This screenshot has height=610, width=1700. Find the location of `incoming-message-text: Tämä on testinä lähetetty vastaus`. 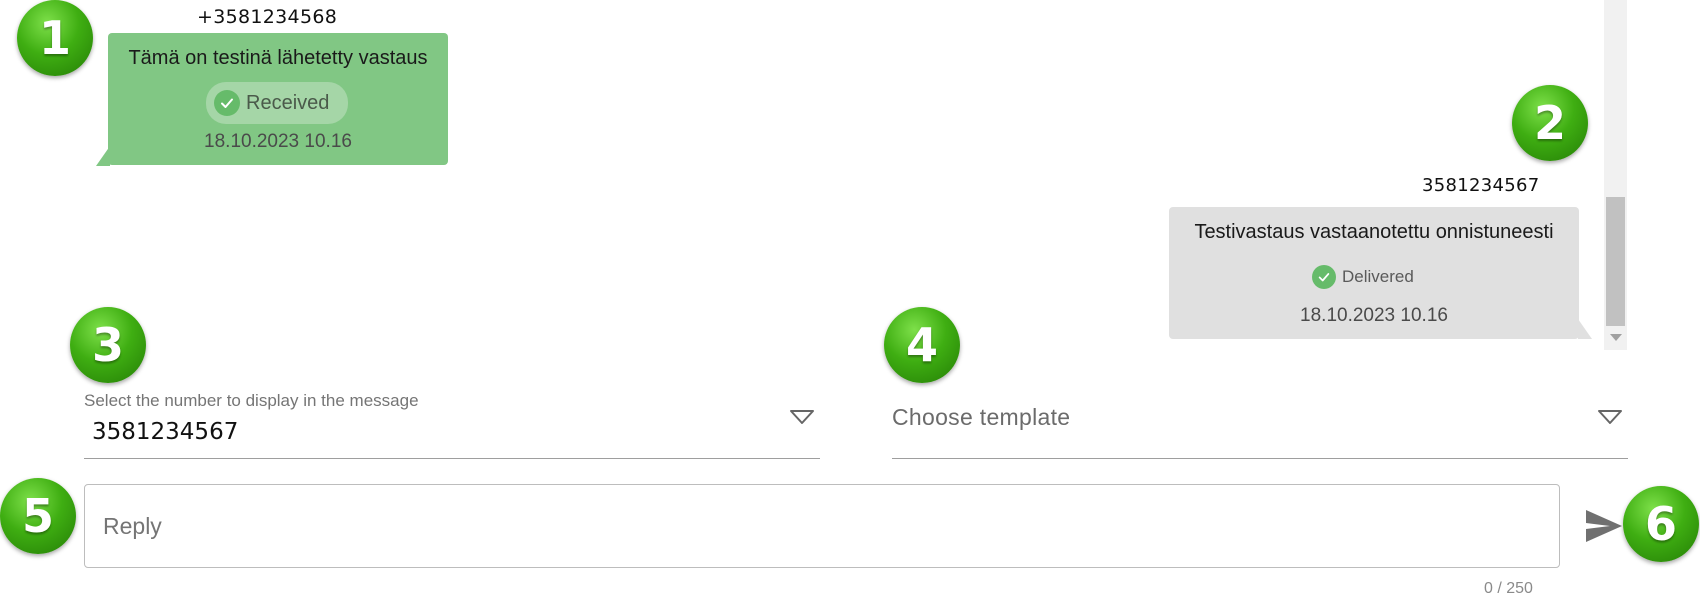

incoming-message-text: Tämä on testinä lähetetty vastaus is located at coordinates (278, 58).